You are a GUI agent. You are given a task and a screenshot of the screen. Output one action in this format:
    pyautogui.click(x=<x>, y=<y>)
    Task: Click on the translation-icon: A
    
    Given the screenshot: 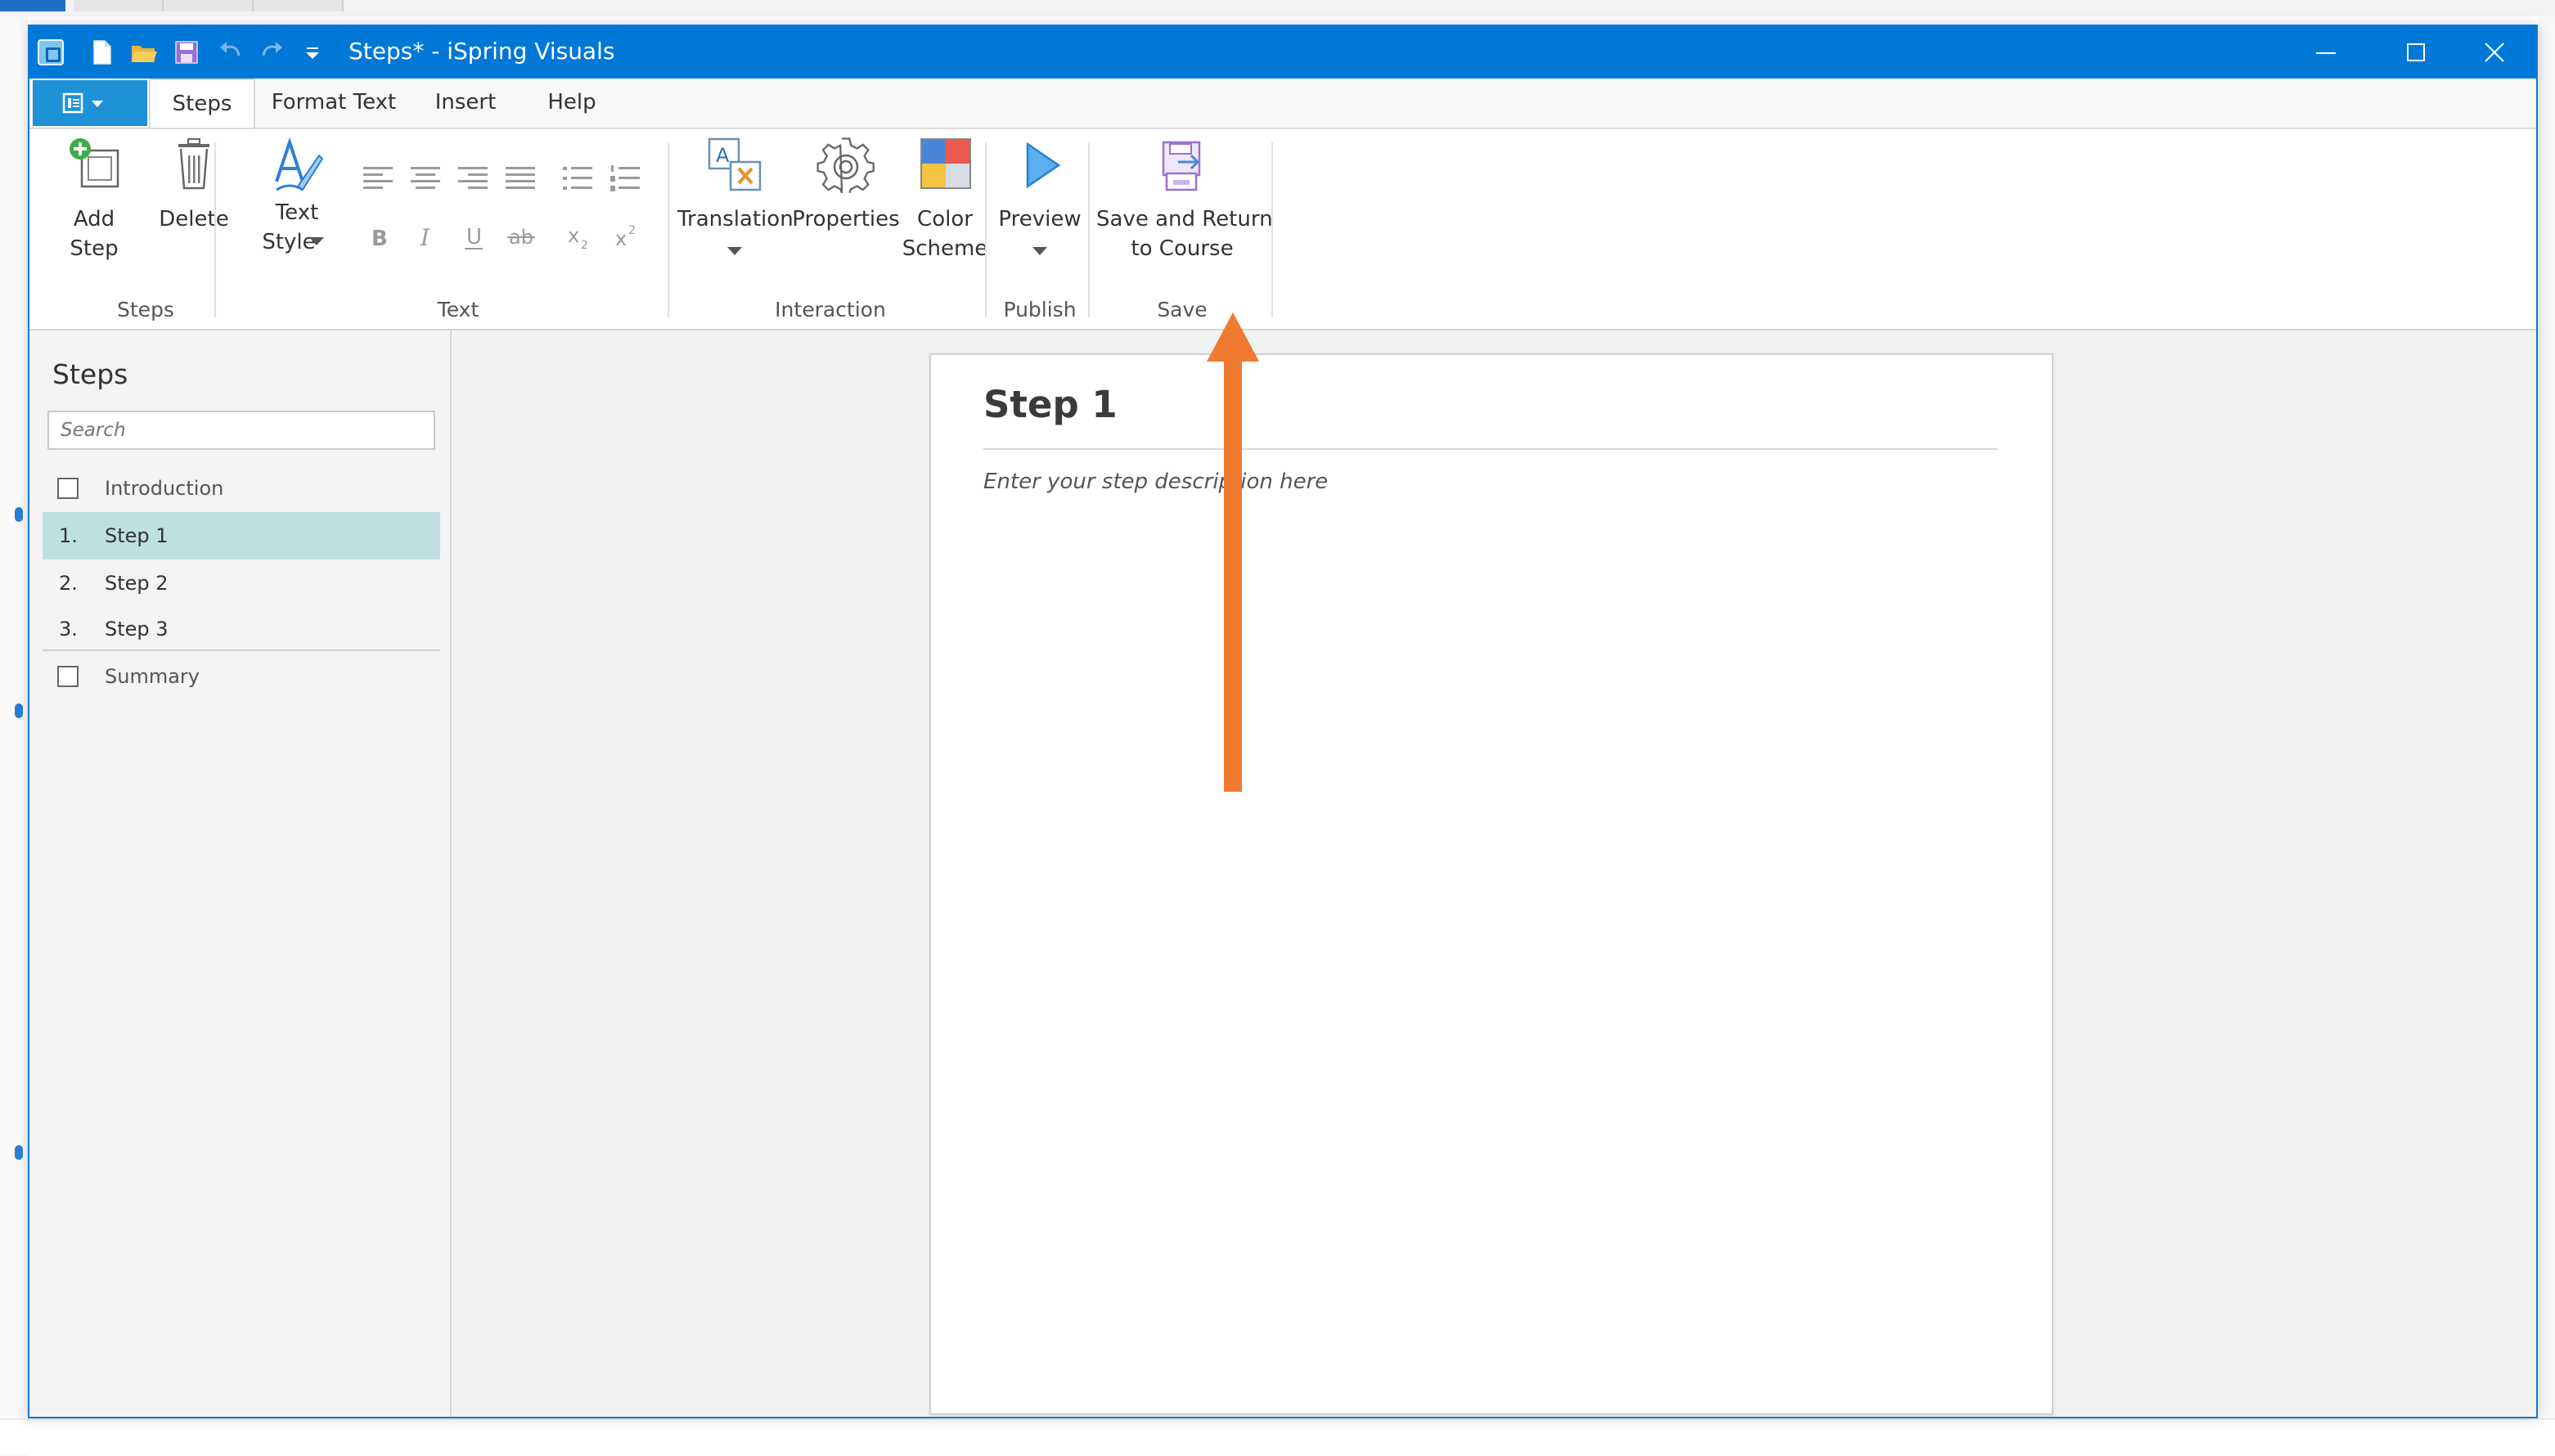 What is the action you would take?
    pyautogui.click(x=735, y=164)
    